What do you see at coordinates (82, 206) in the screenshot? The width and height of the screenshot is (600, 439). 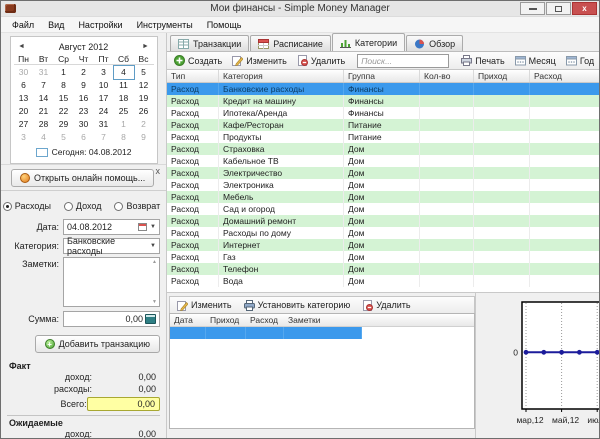 I see `radio-Доход: Доход` at bounding box center [82, 206].